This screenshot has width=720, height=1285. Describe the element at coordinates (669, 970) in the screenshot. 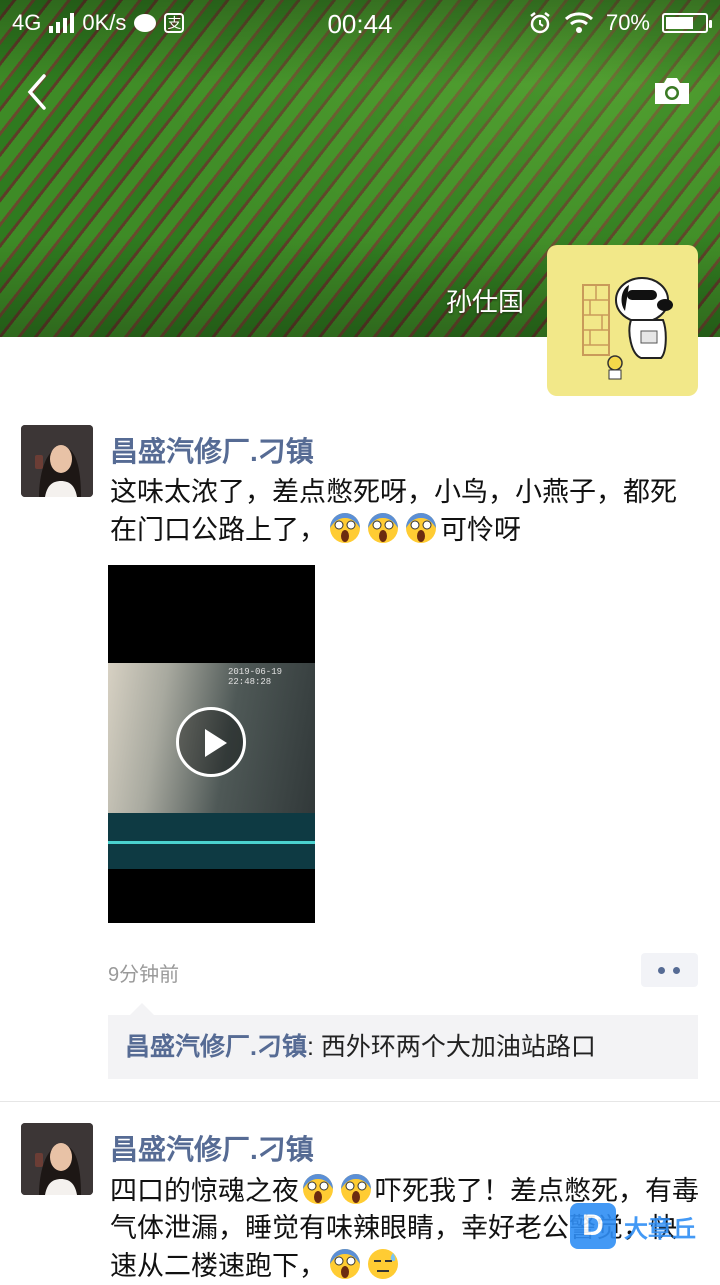

I see `more-actions-button` at that location.